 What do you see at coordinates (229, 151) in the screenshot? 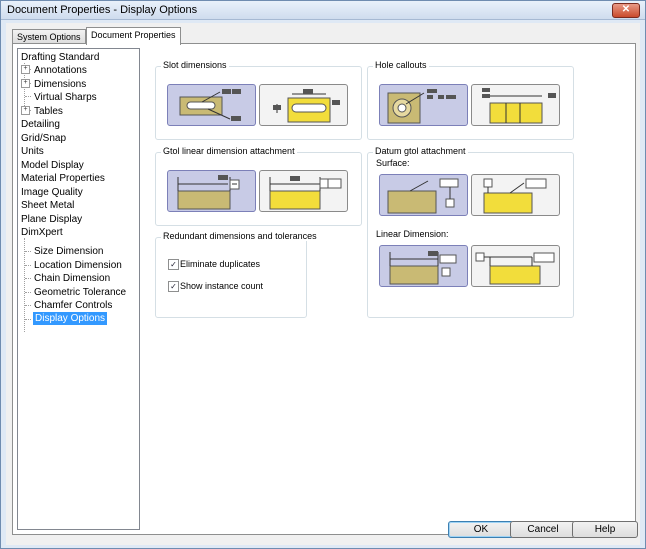
I see `gtol-linear-title: Gtol linear dimension attachment` at bounding box center [229, 151].